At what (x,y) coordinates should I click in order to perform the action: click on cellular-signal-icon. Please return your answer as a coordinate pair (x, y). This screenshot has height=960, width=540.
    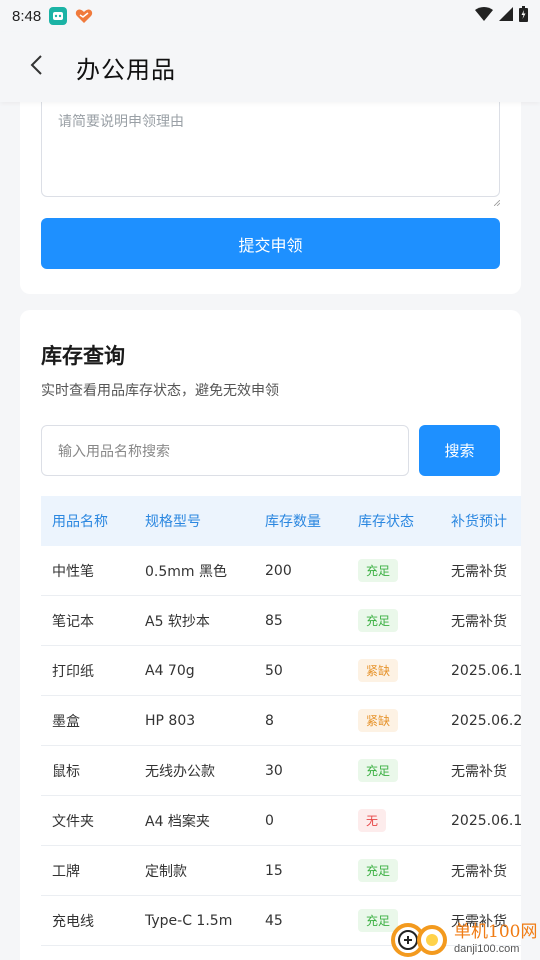
    Looking at the image, I should click on (506, 16).